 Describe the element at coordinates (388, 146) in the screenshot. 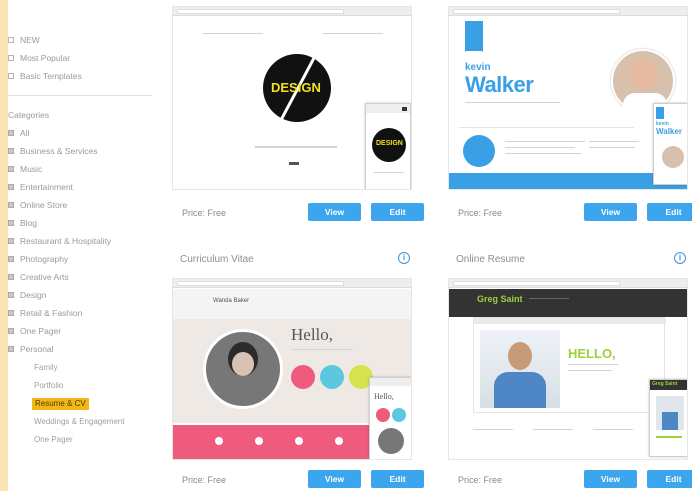

I see `mobile-preview: DESIGN` at that location.